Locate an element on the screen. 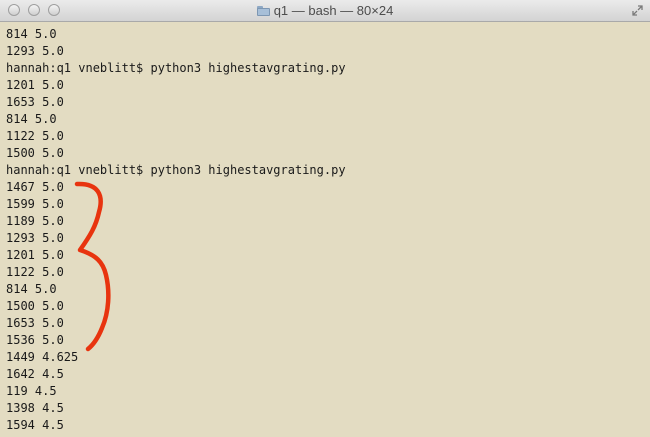 The height and width of the screenshot is (437, 650). window-title-container: q1 — bash — 80×24 is located at coordinates (325, 11).